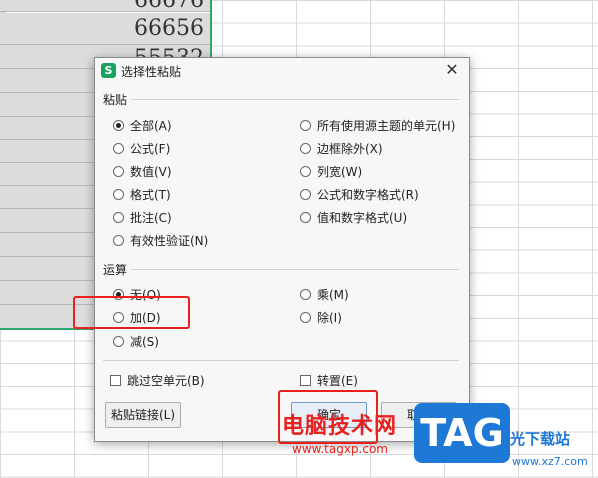 The image size is (598, 478). I want to click on close-button: ✕, so click(452, 70).